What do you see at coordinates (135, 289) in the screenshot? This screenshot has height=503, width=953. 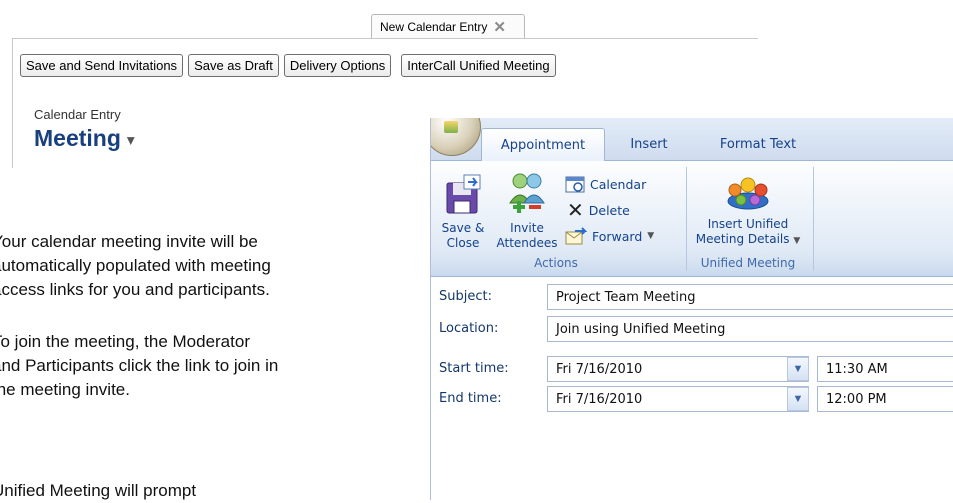 I see `text-line: access links for you and participants.` at bounding box center [135, 289].